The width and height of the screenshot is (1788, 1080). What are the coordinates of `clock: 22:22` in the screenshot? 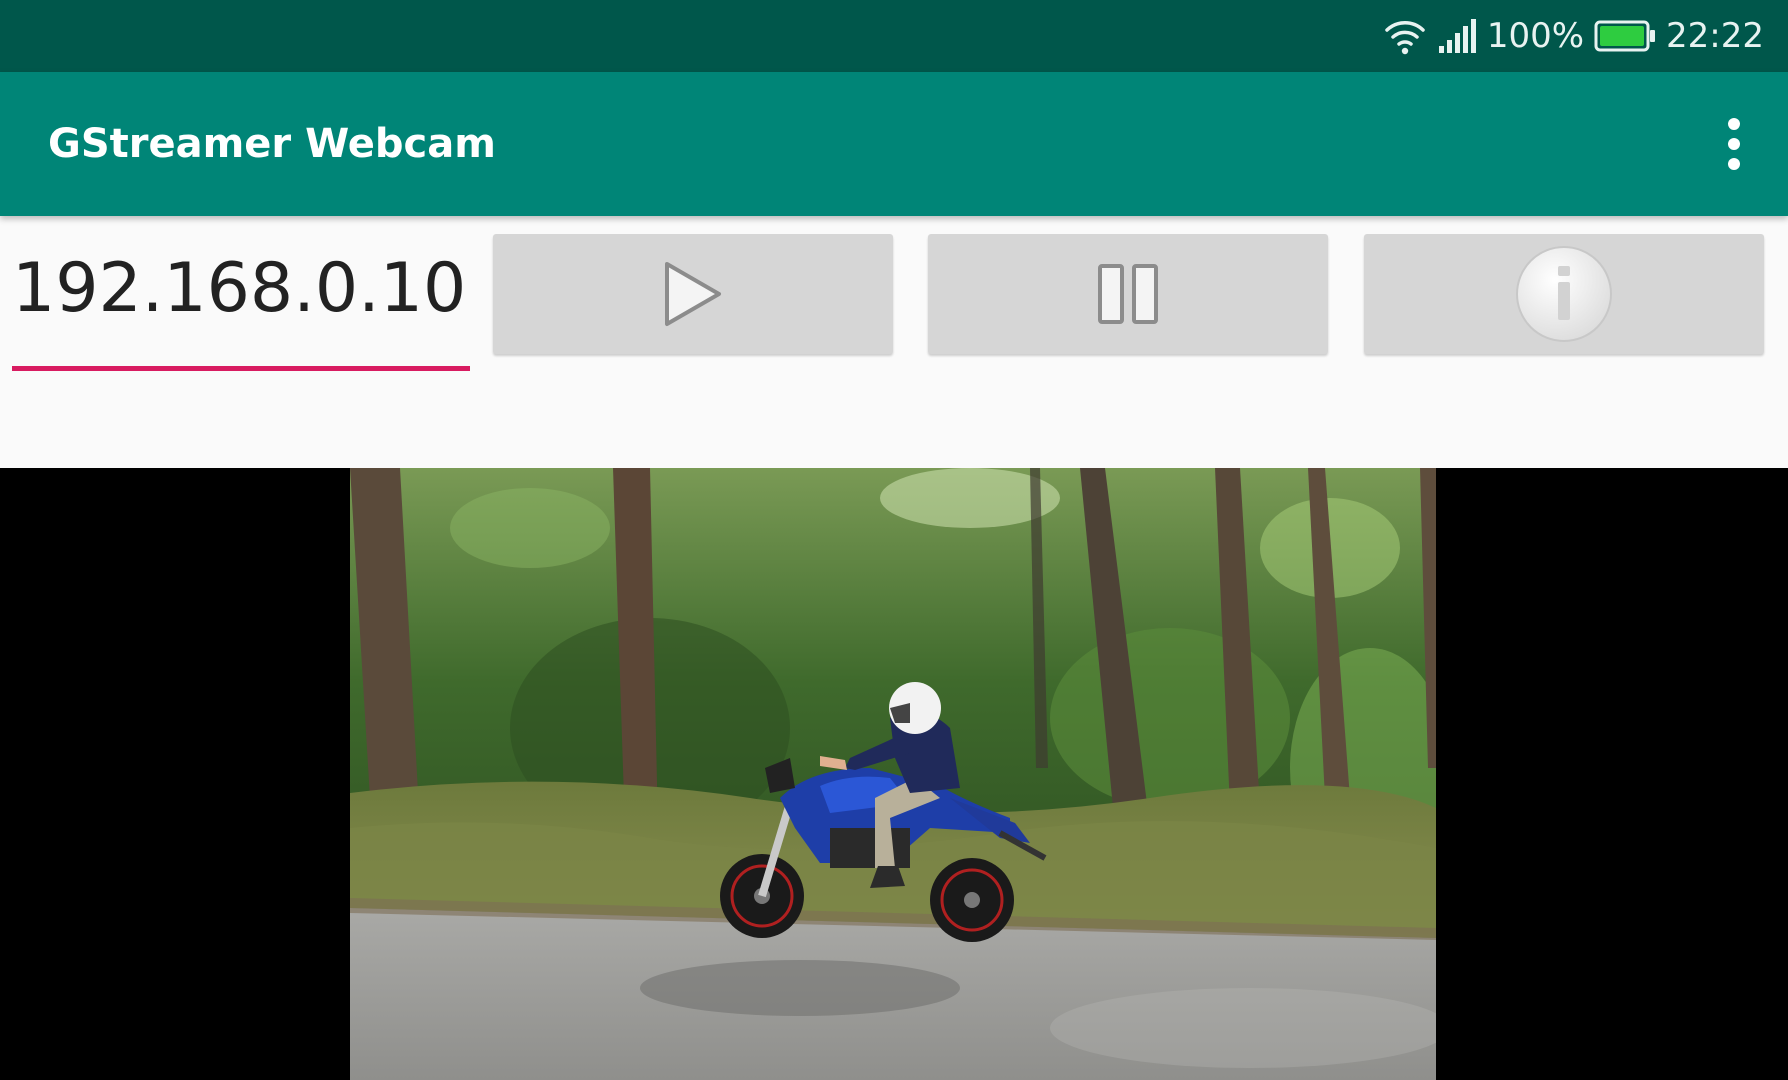 It's located at (1715, 36).